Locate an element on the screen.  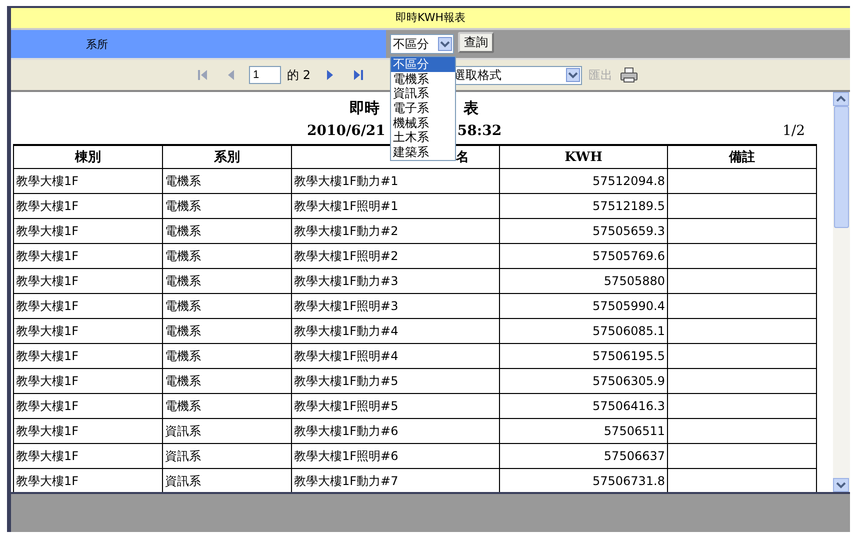
page-number-input: 1 is located at coordinates (265, 75).